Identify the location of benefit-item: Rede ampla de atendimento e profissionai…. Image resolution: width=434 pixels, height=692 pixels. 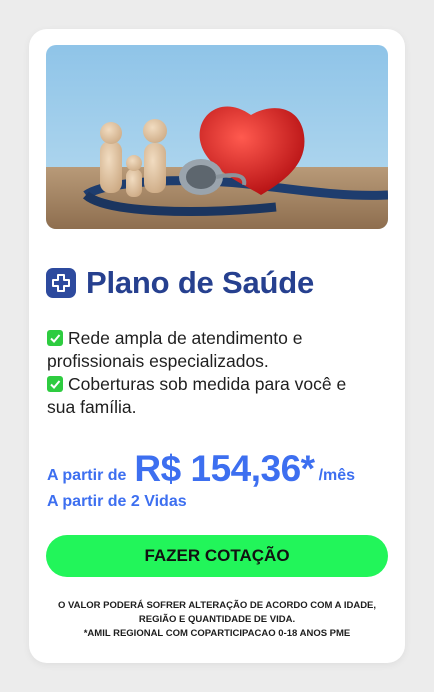
(212, 350).